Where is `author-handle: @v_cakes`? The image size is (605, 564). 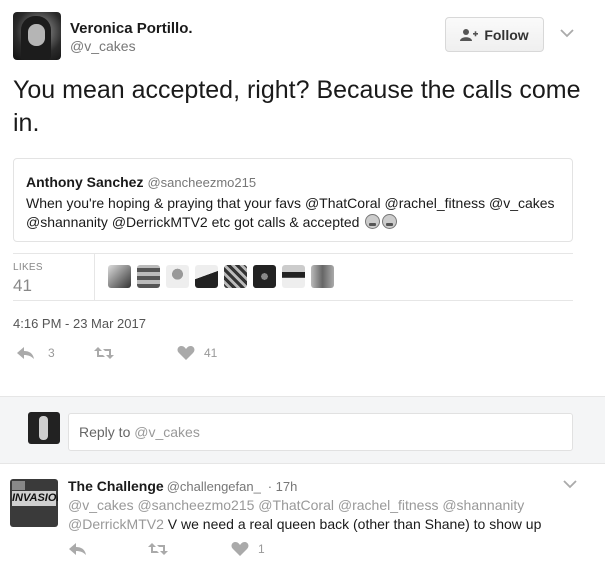 author-handle: @v_cakes is located at coordinates (103, 46).